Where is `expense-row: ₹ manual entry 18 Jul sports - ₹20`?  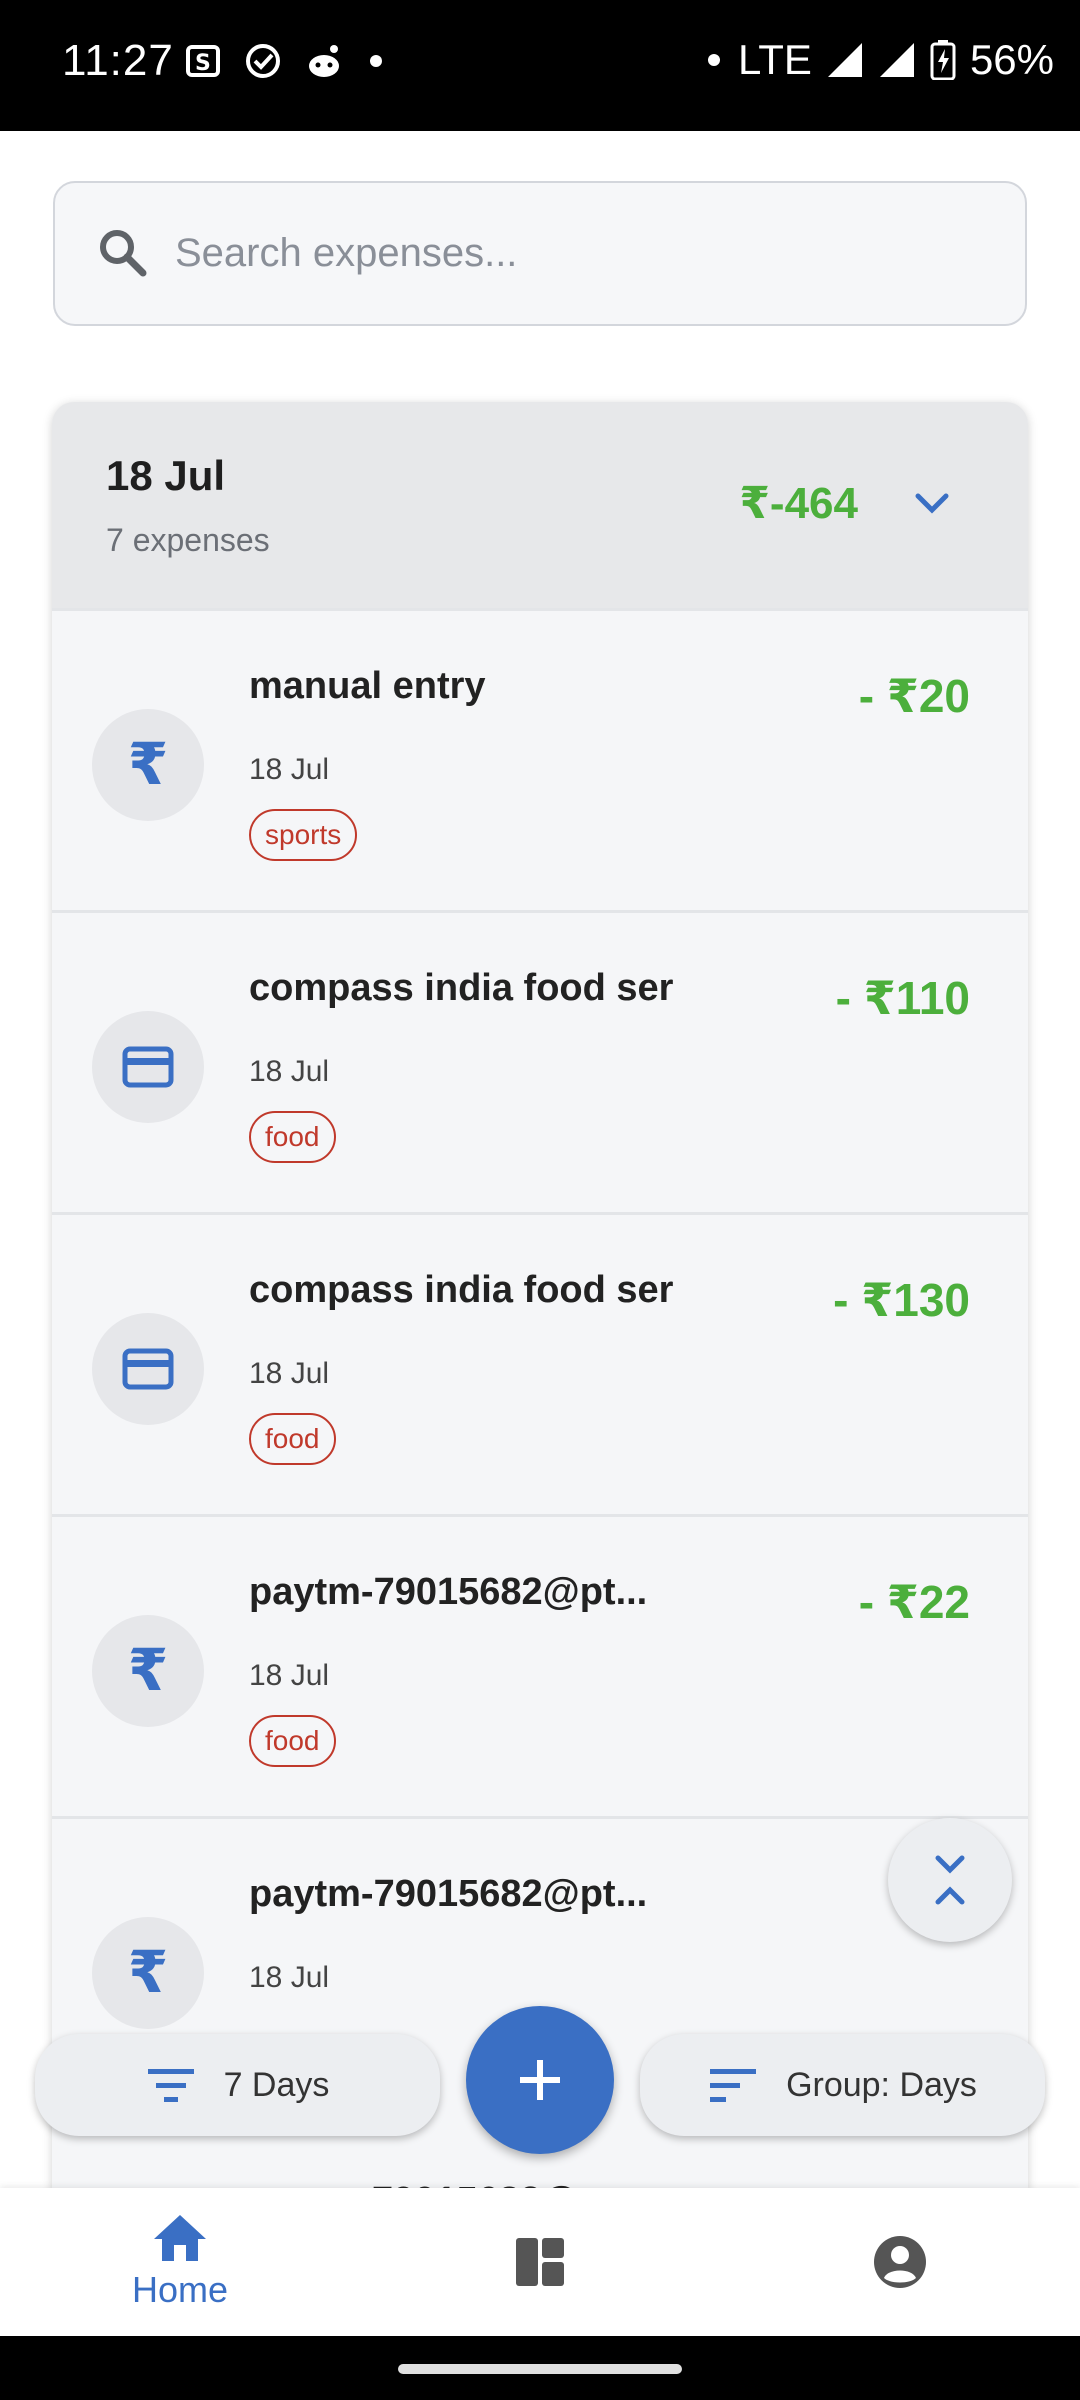 expense-row: ₹ manual entry 18 Jul sports - ₹20 is located at coordinates (540, 759).